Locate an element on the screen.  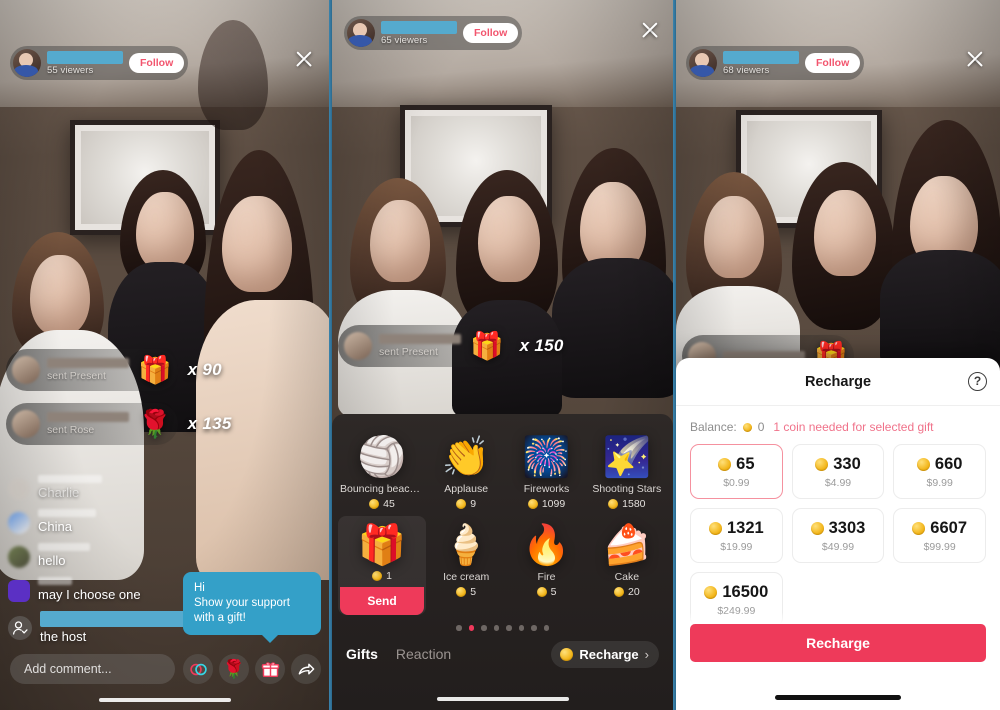
package-coins: 6607 is located at coordinates (949, 527).